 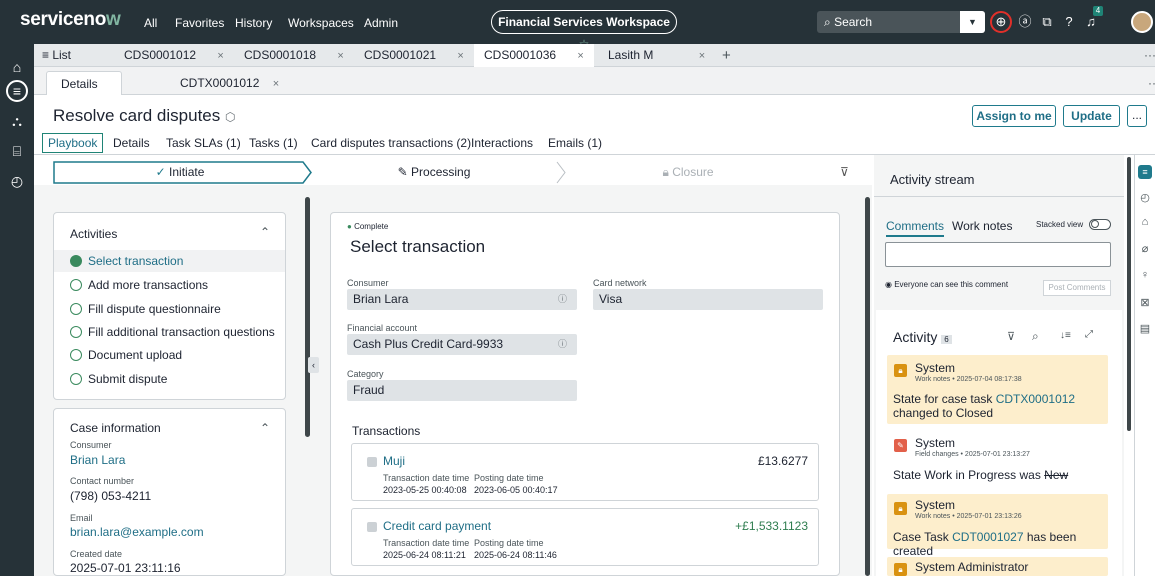 What do you see at coordinates (17, 67) in the screenshot?
I see `home-icon: ⌂` at bounding box center [17, 67].